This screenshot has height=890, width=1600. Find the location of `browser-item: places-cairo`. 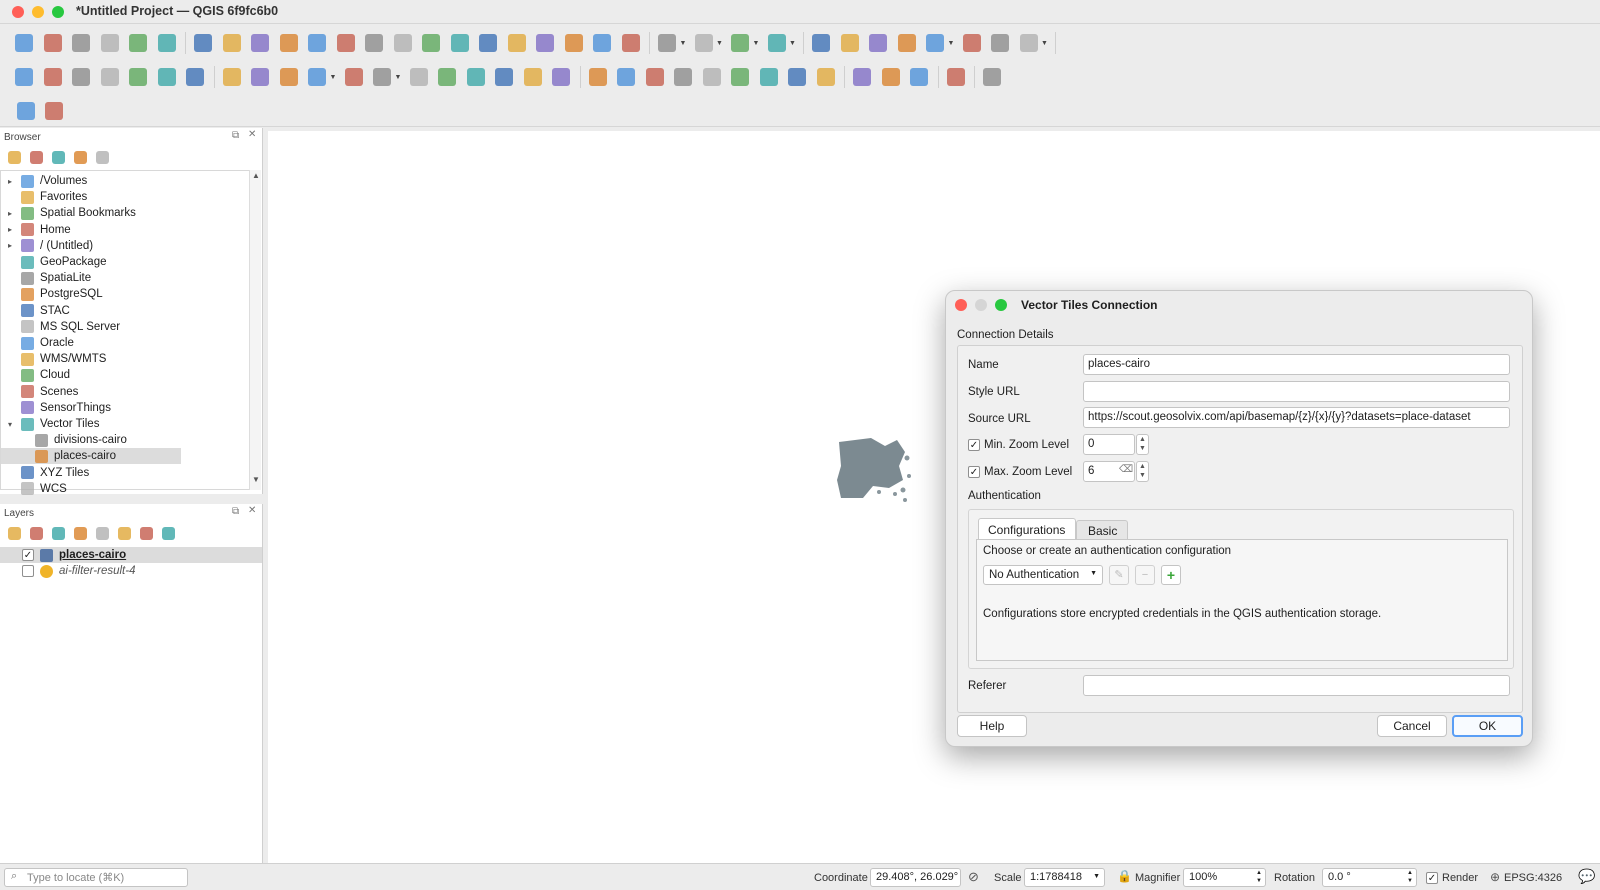

browser-item: places-cairo is located at coordinates (91, 456).